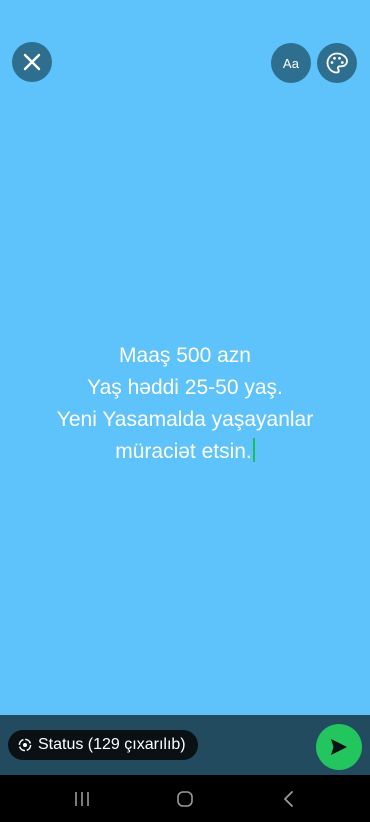  What do you see at coordinates (112, 744) in the screenshot?
I see `status-audience-label: Status (129 çıxarılıb)` at bounding box center [112, 744].